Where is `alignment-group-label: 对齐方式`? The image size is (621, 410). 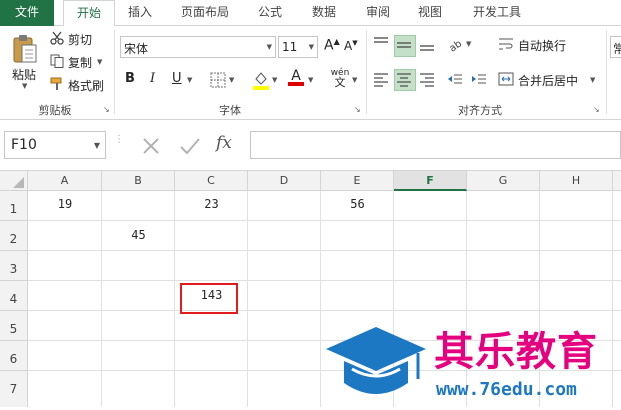
alignment-group-label: 对齐方式 is located at coordinates (480, 110).